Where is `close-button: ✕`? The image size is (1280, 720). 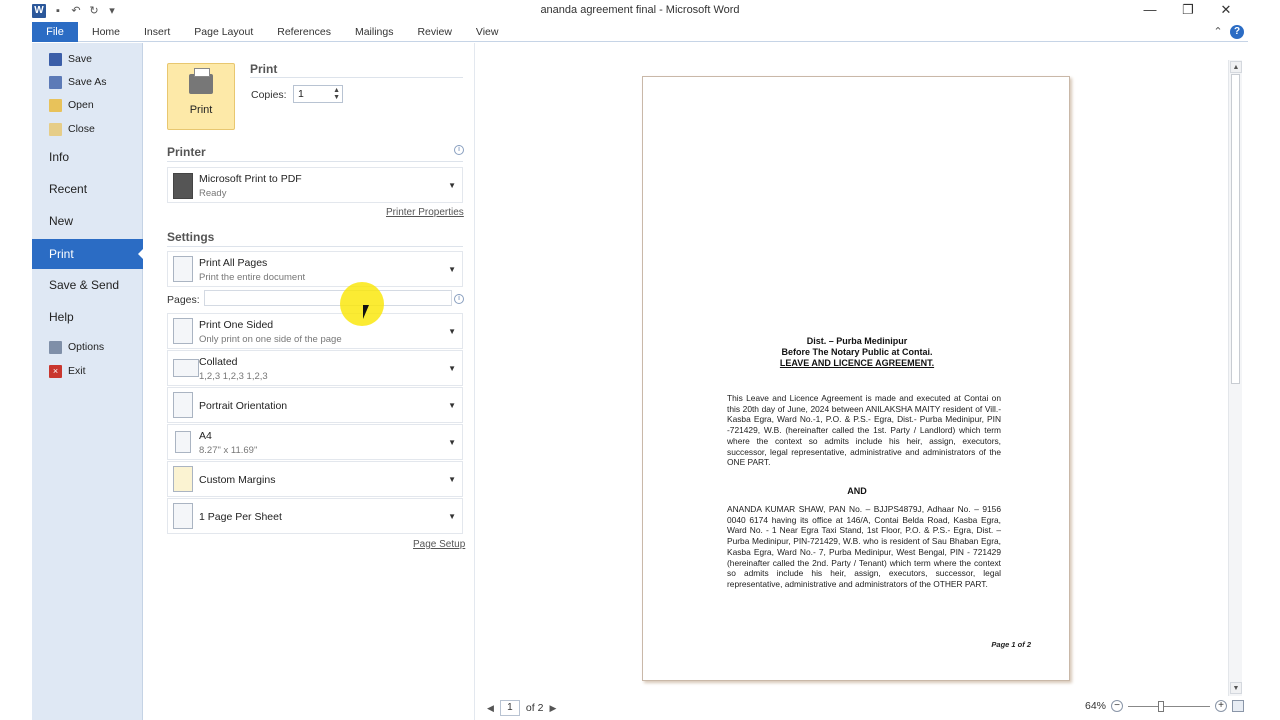 close-button: ✕ is located at coordinates (1226, 10).